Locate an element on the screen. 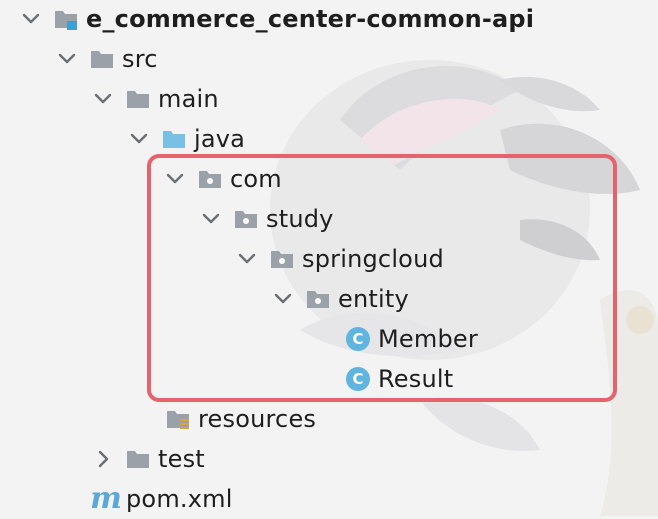  module-folder-icon is located at coordinates (66, 19).